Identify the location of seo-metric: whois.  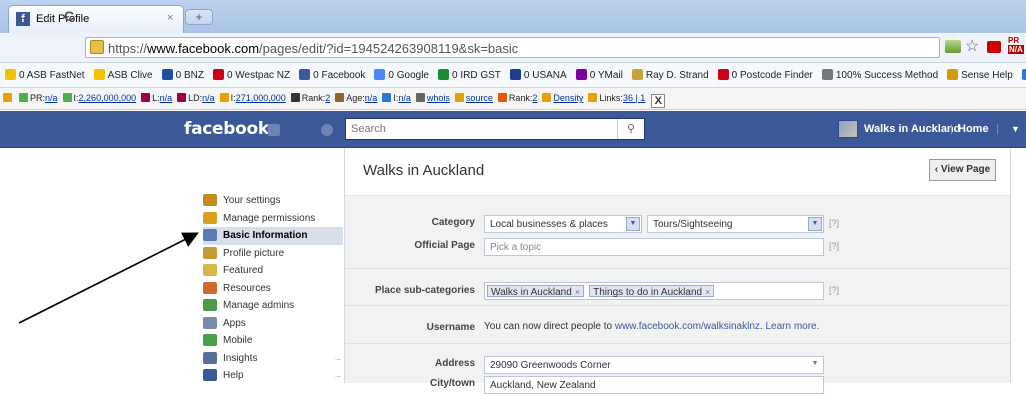
(432, 98).